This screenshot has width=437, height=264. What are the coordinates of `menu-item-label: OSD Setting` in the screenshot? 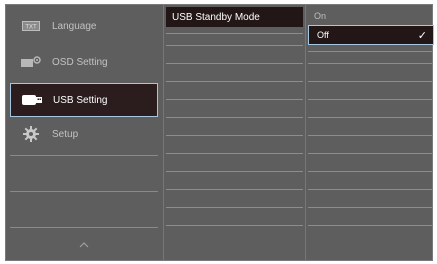 It's located at (80, 62).